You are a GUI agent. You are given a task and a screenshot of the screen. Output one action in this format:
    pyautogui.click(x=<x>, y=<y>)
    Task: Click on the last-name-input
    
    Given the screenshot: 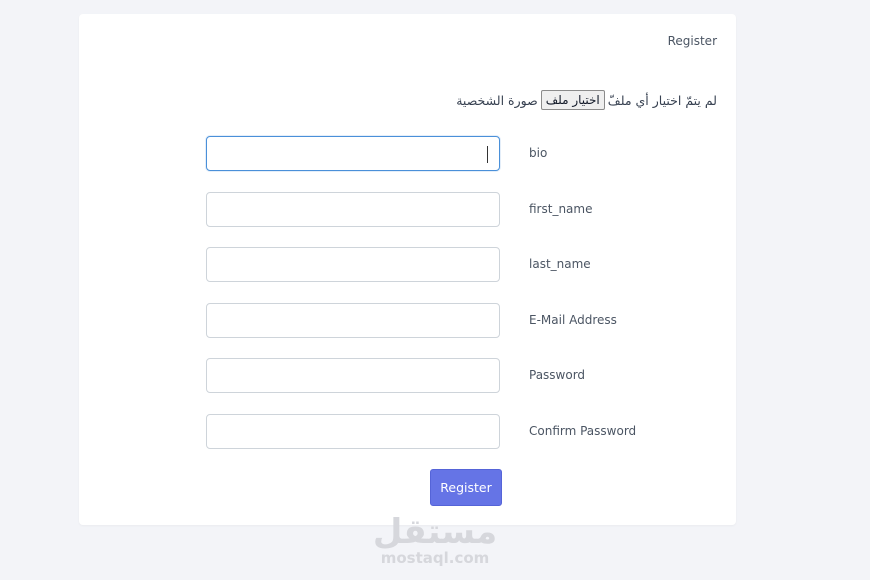 What is the action you would take?
    pyautogui.click(x=353, y=264)
    